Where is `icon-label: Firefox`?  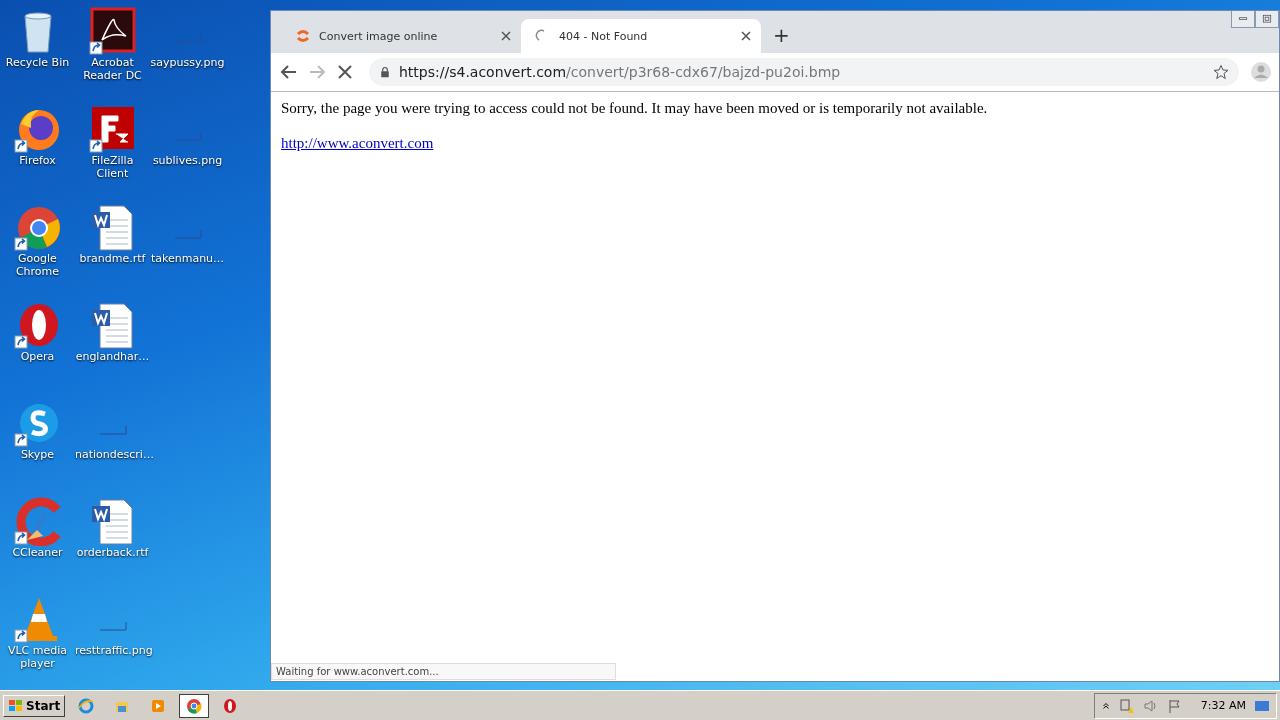 icon-label: Firefox is located at coordinates (37, 160).